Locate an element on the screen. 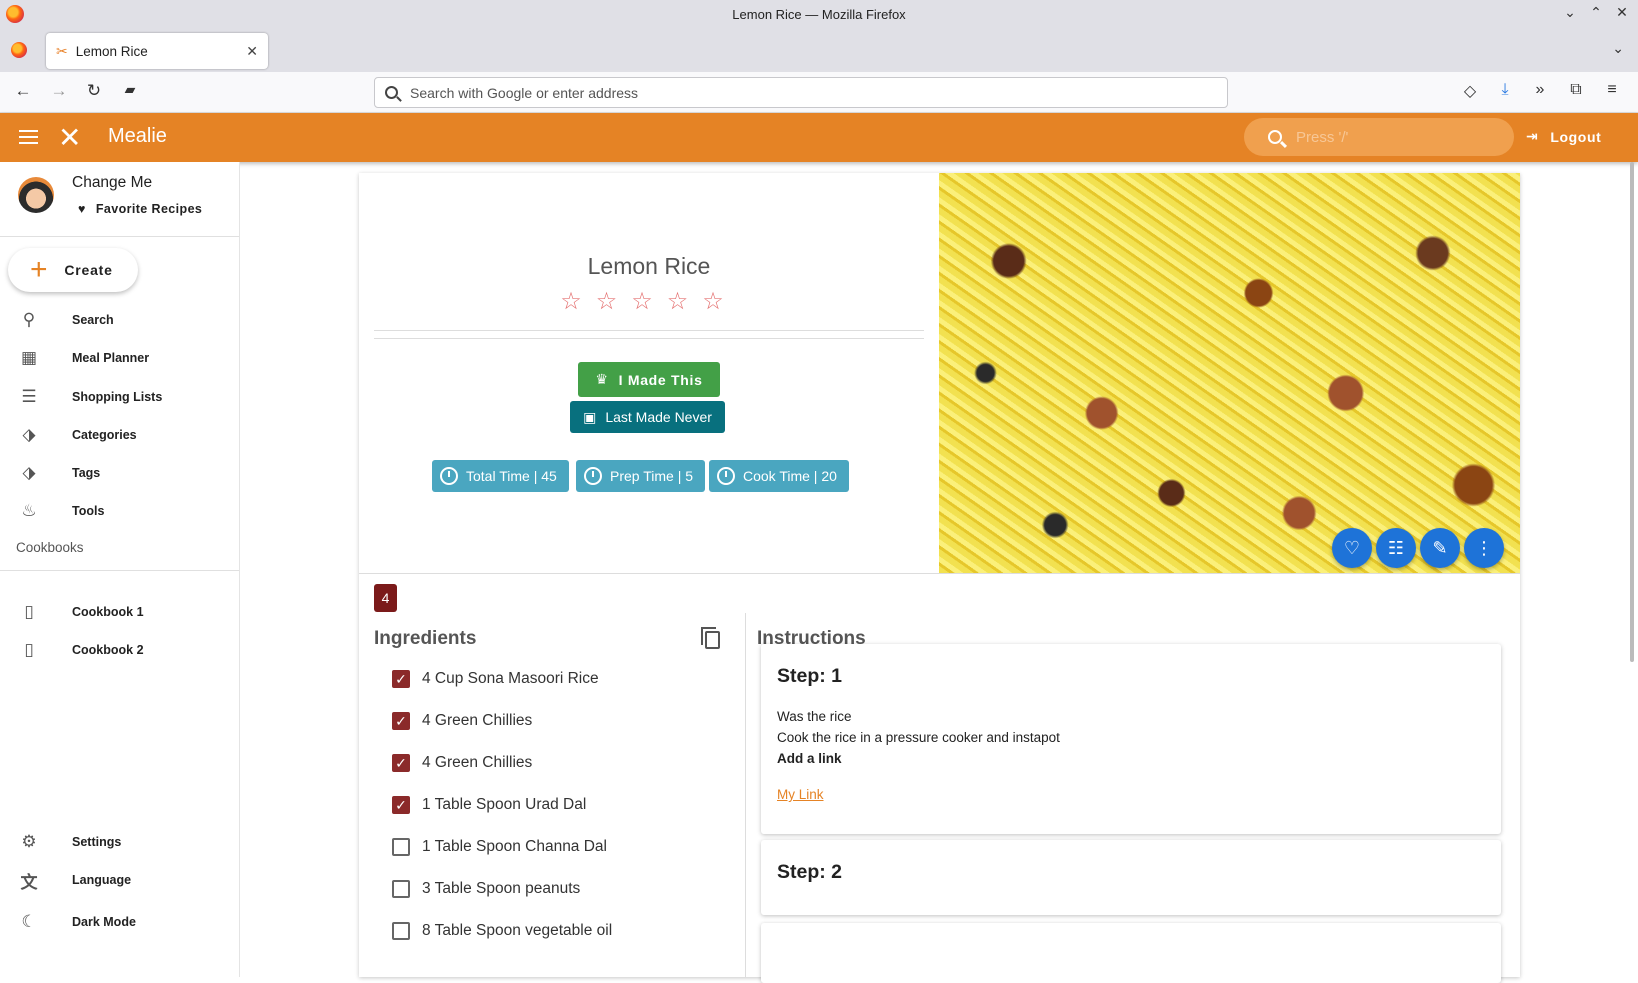 The image size is (1638, 983). cook-time-chip: Cook Time | 20 is located at coordinates (779, 476).